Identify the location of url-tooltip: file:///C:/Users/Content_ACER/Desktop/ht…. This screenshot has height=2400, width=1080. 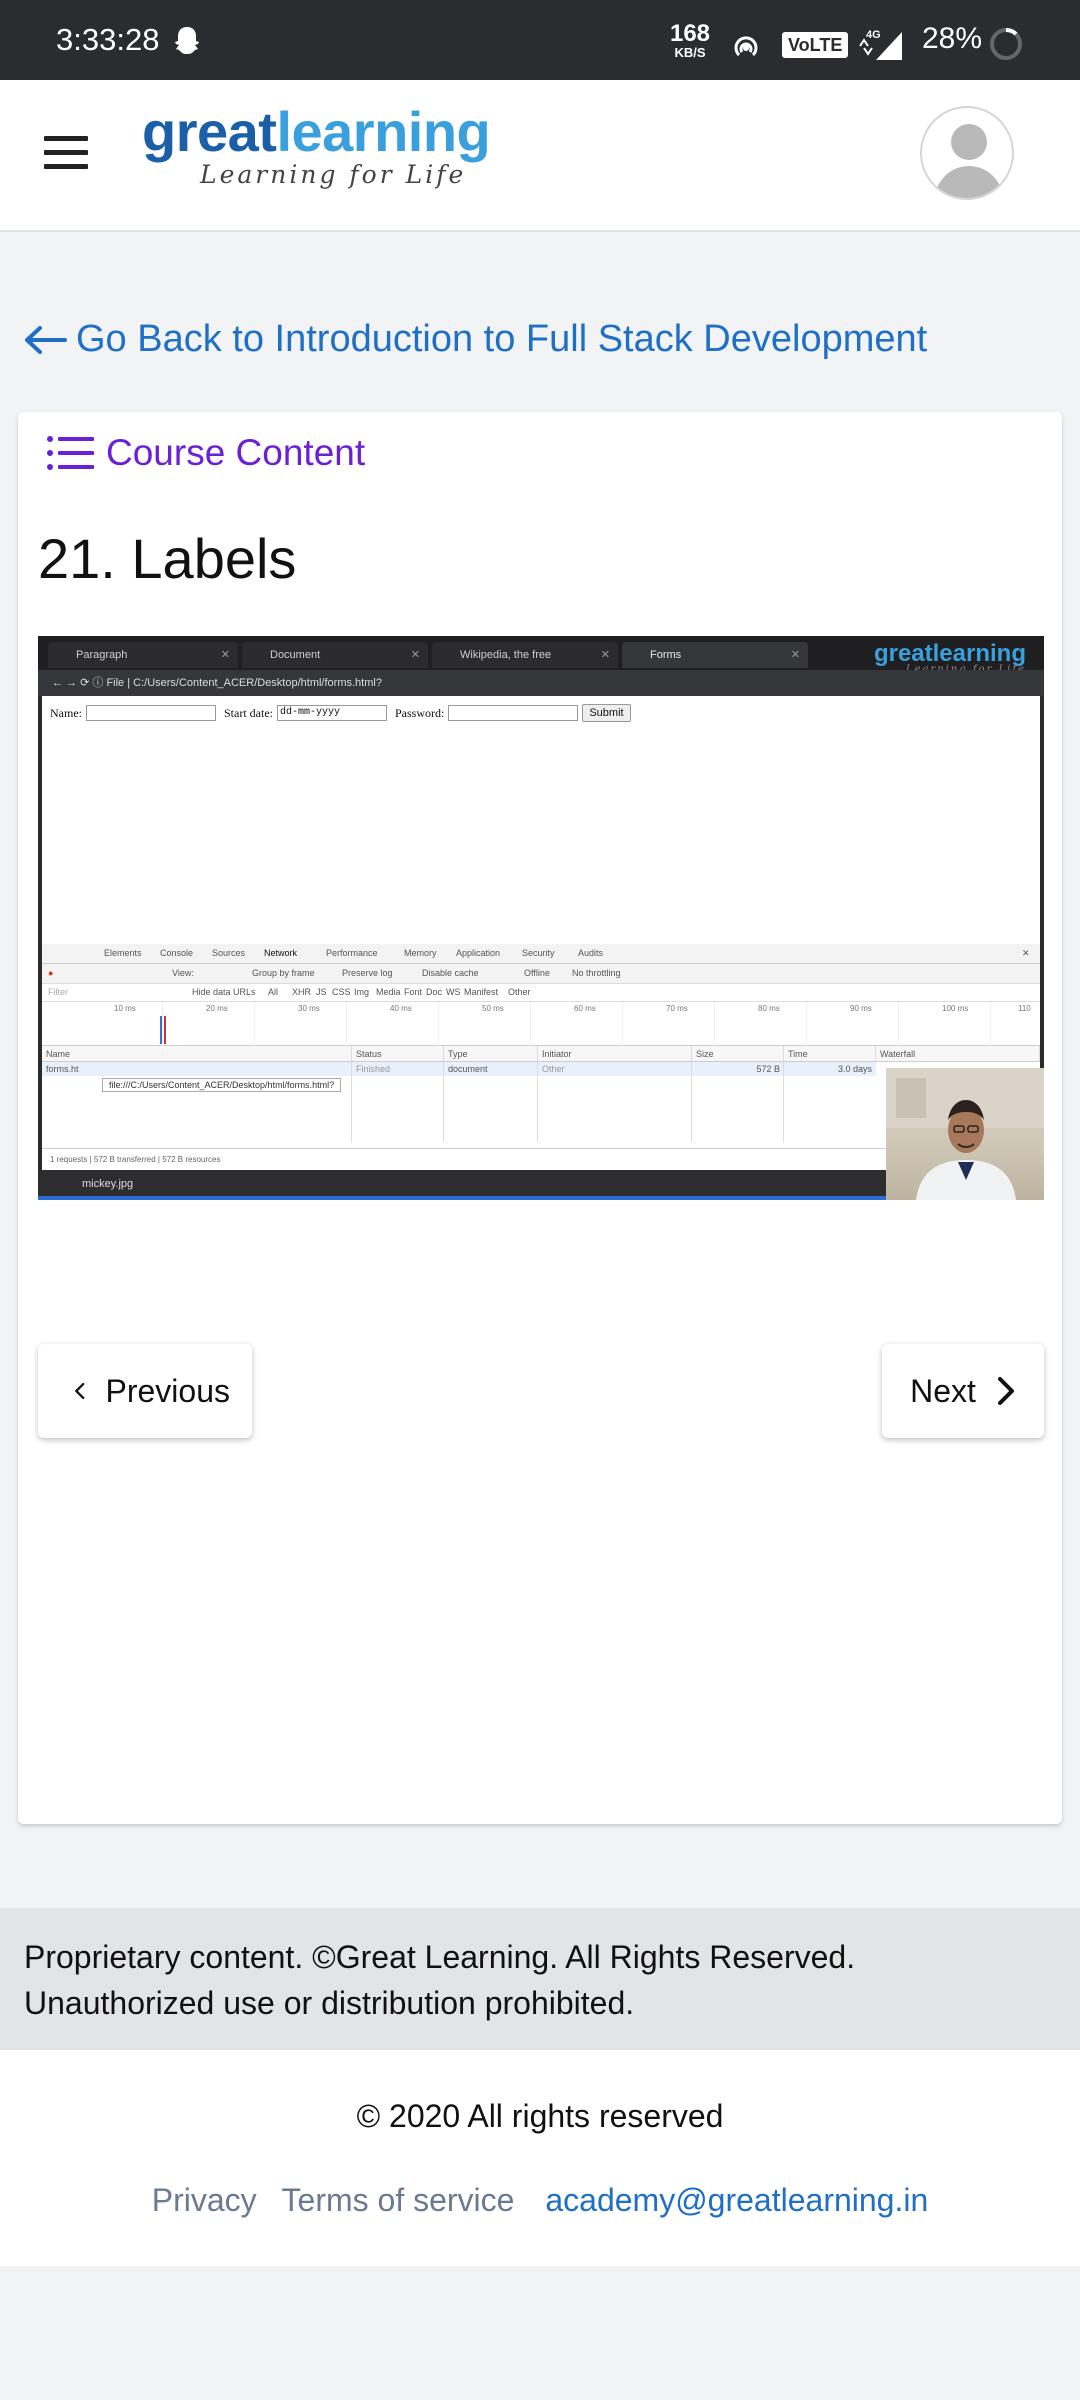
(222, 1085).